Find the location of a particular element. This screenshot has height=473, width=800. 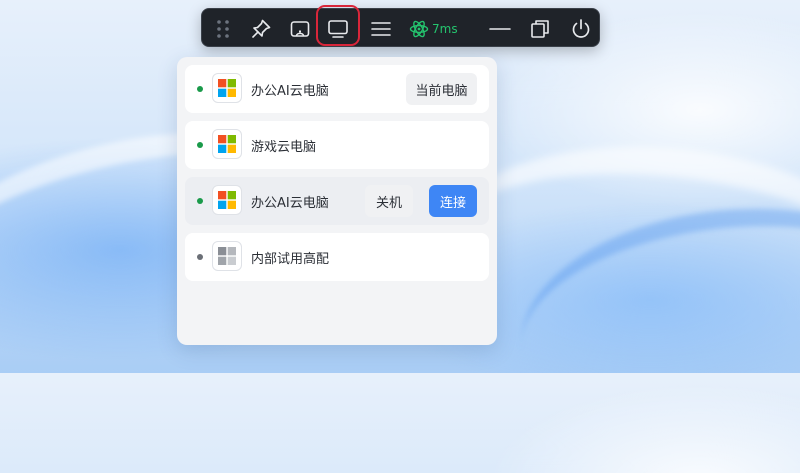

connect-button: 连接 is located at coordinates (453, 201).